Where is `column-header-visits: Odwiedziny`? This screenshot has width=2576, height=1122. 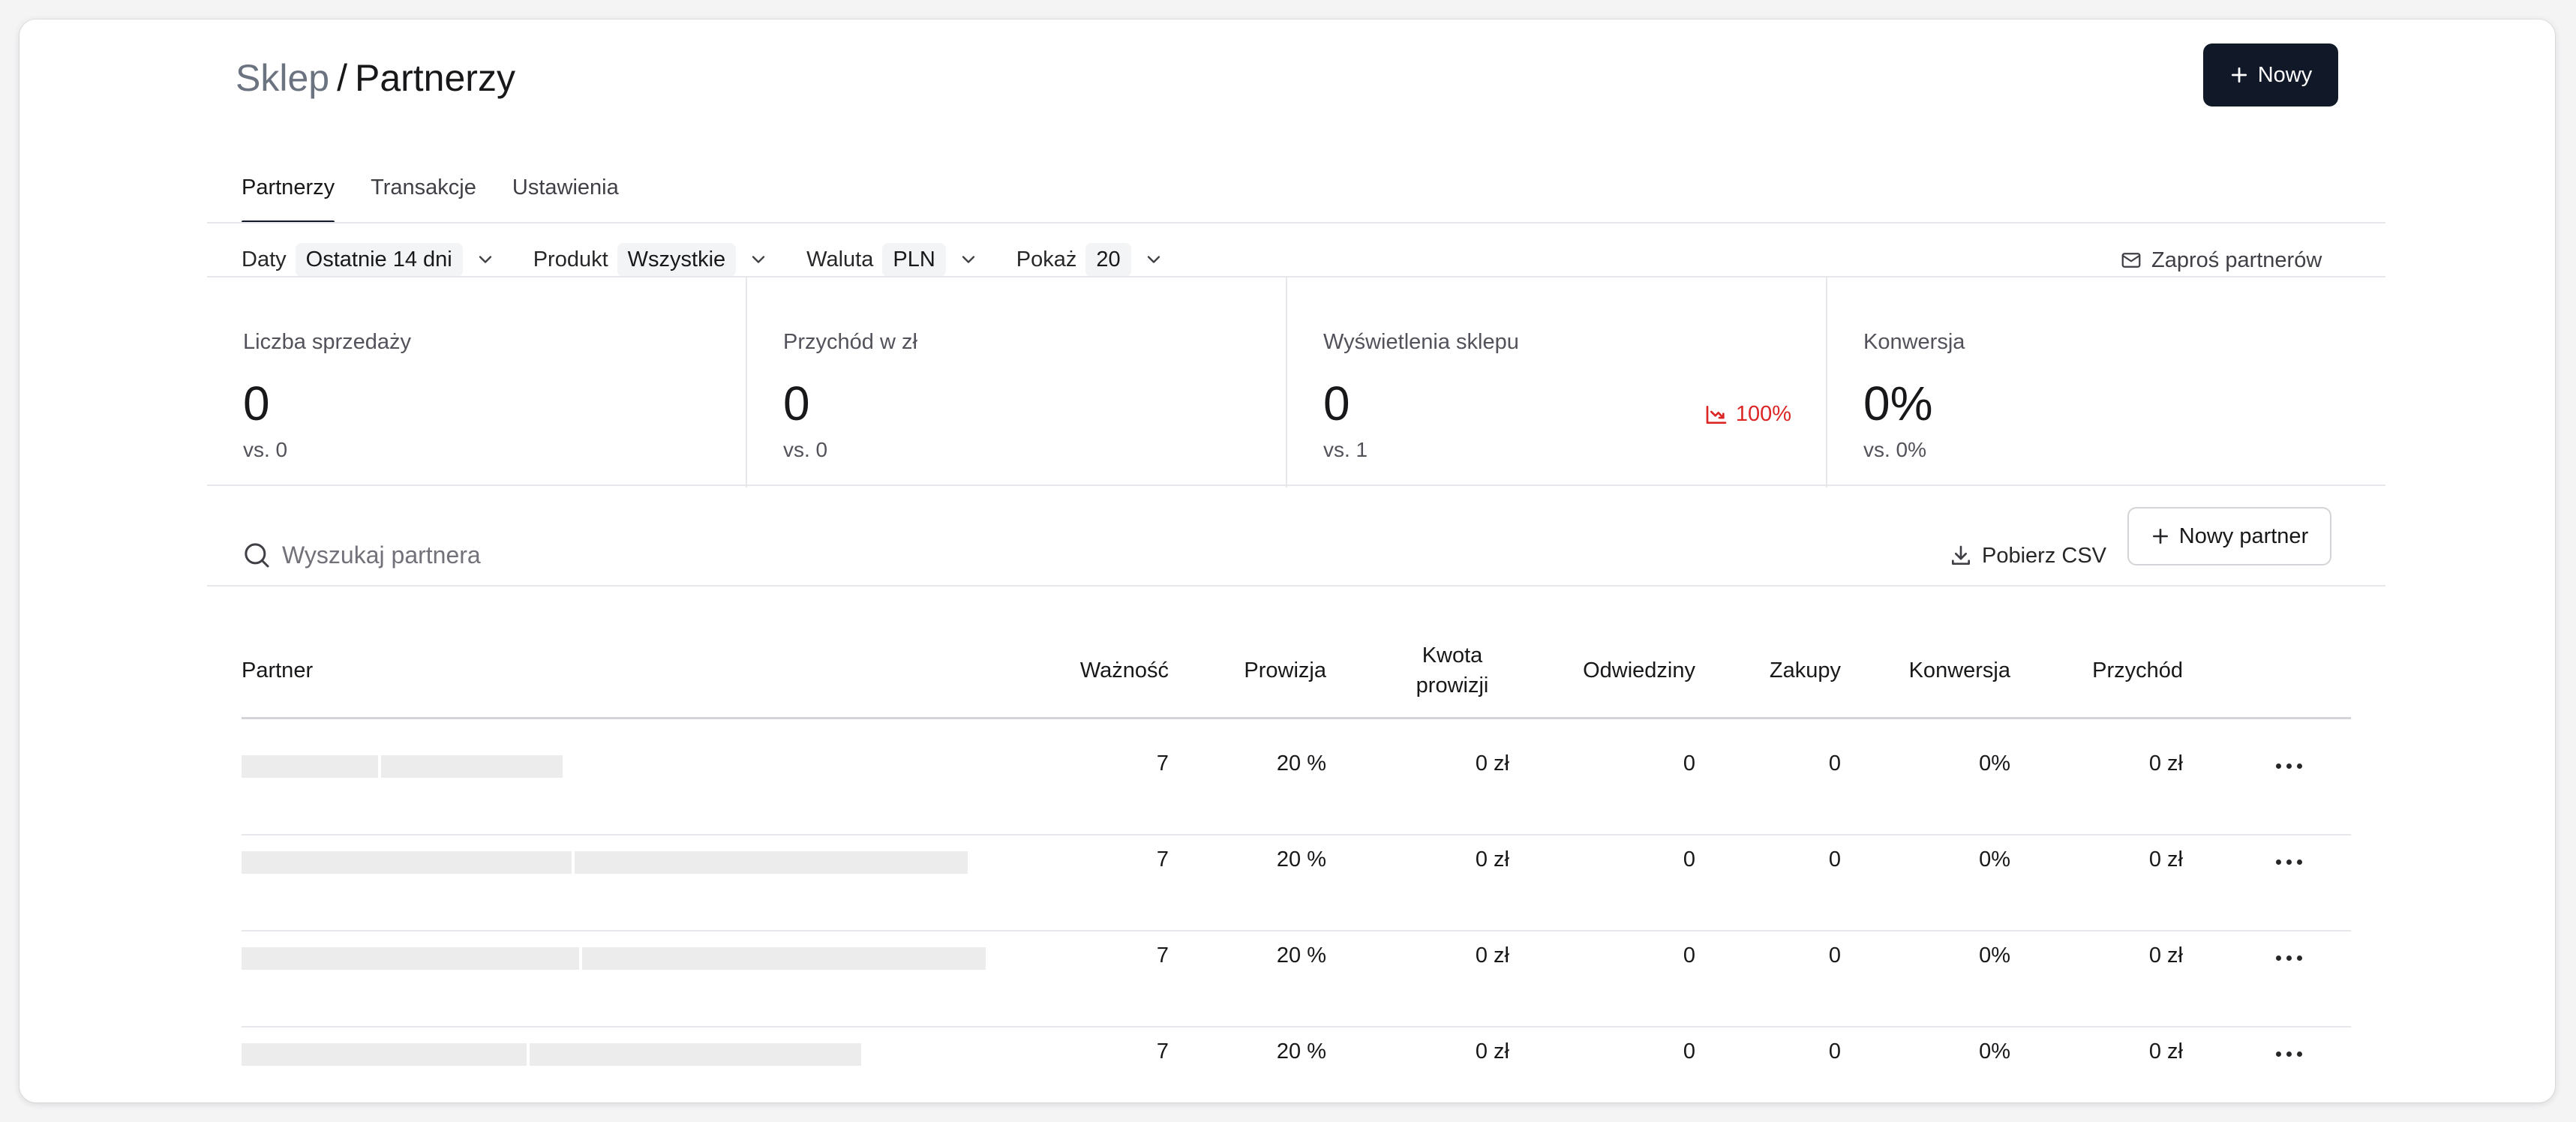 column-header-visits: Odwiedziny is located at coordinates (1622, 671).